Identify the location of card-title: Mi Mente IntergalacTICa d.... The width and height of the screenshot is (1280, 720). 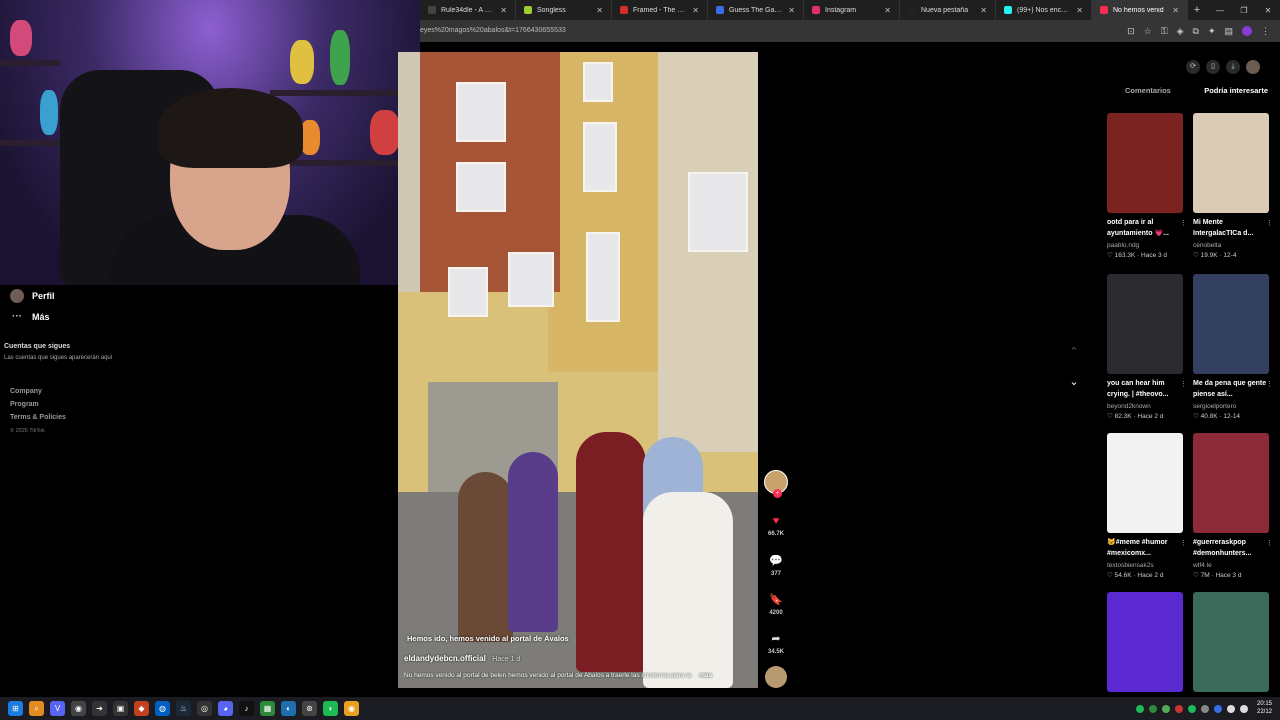
(1231, 229).